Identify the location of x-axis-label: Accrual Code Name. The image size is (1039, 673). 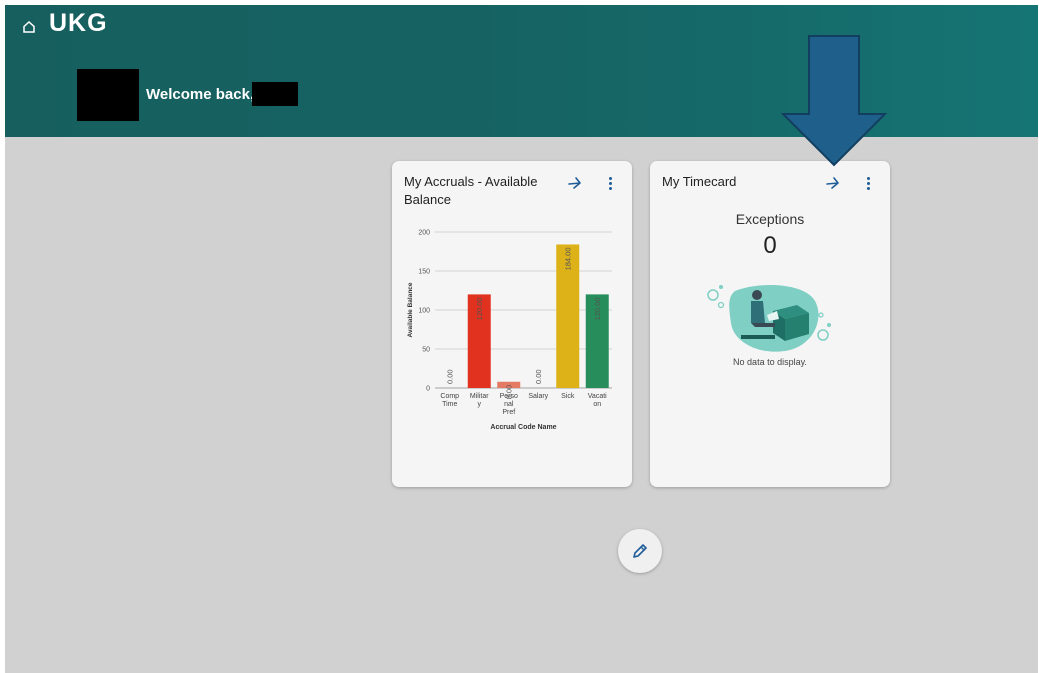
(523, 427).